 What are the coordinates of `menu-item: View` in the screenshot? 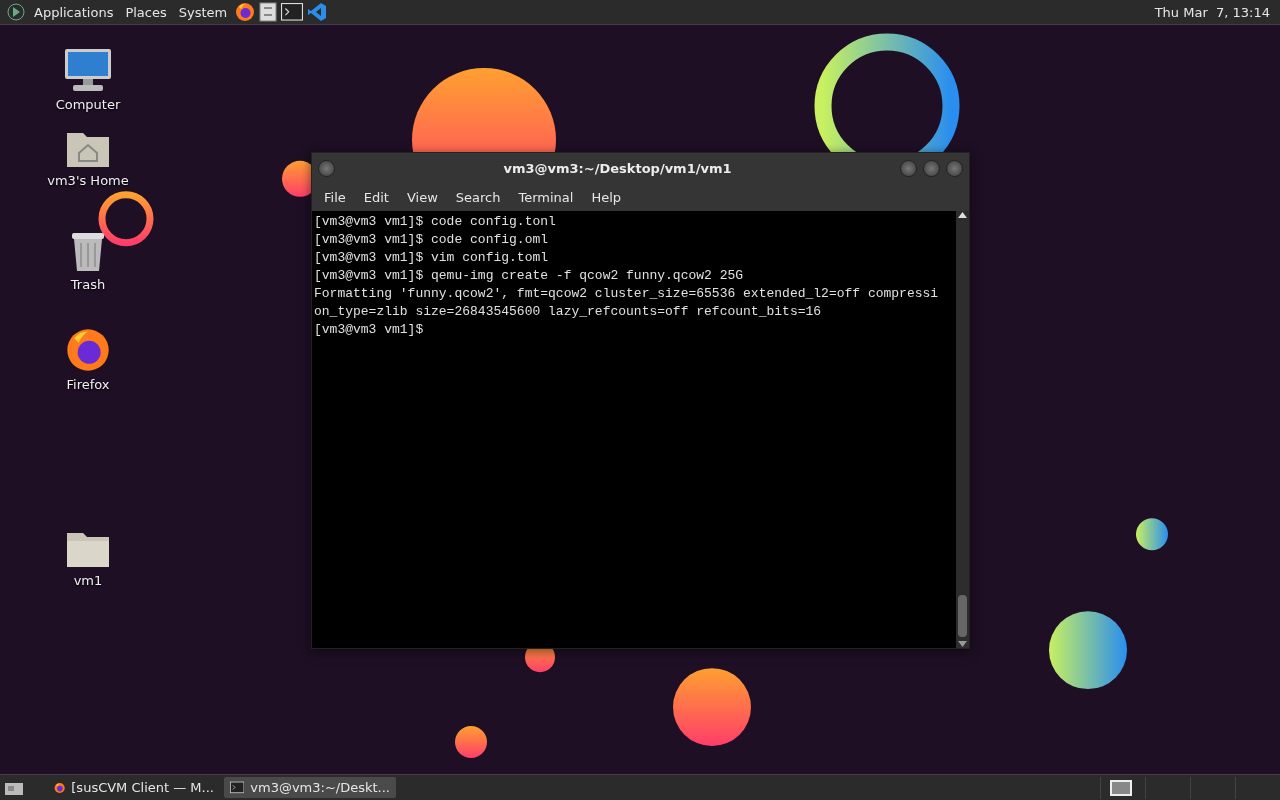 It's located at (422, 197).